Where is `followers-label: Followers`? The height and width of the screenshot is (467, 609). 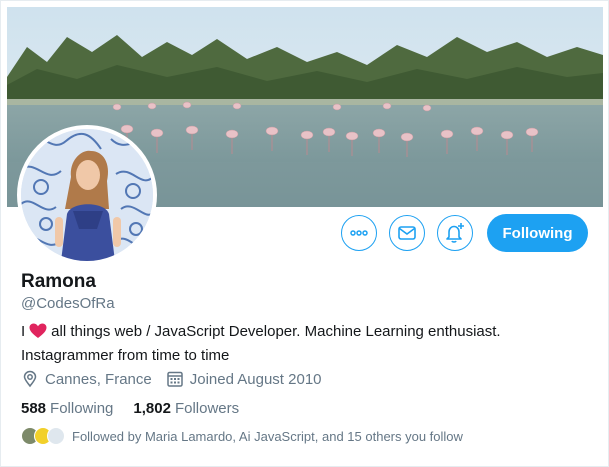
followers-label: Followers is located at coordinates (207, 408).